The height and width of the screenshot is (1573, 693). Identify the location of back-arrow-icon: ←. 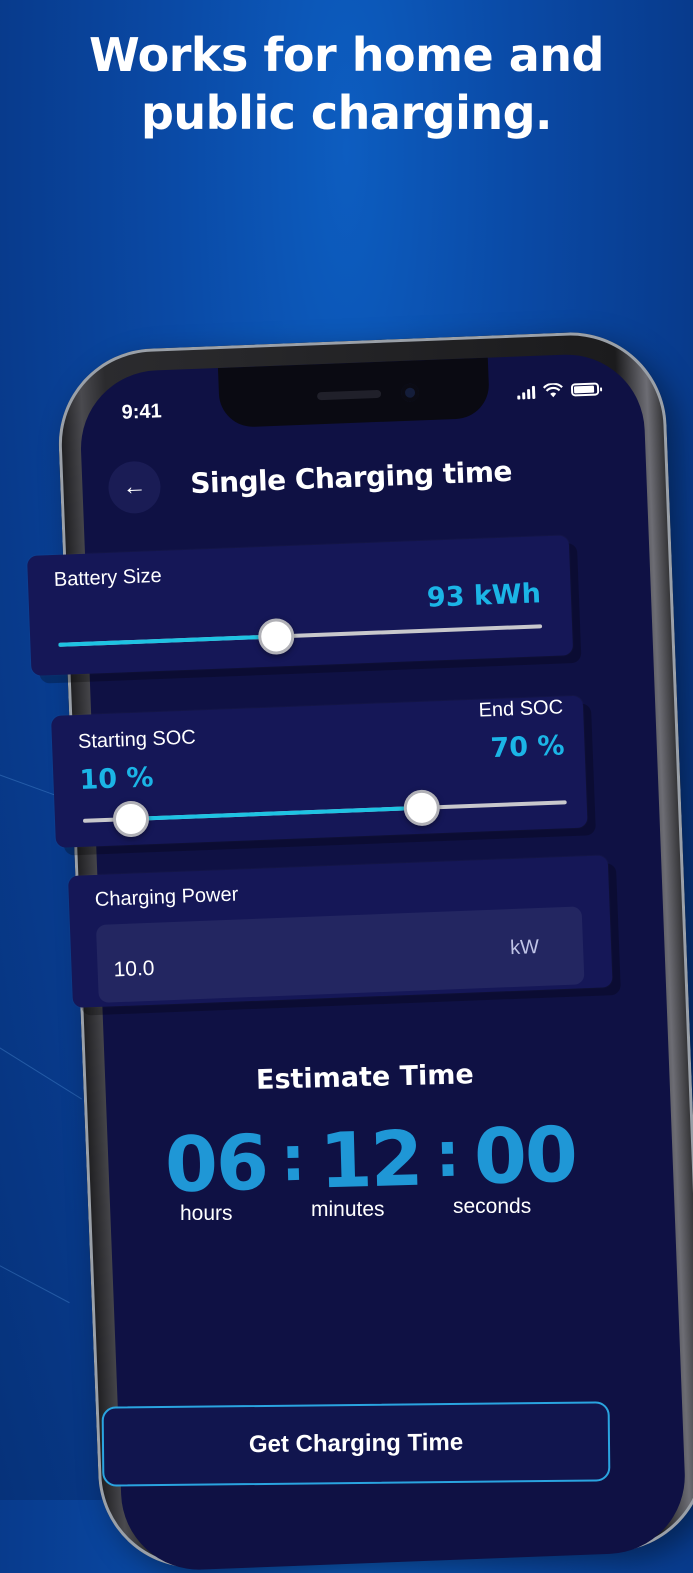
(134, 486).